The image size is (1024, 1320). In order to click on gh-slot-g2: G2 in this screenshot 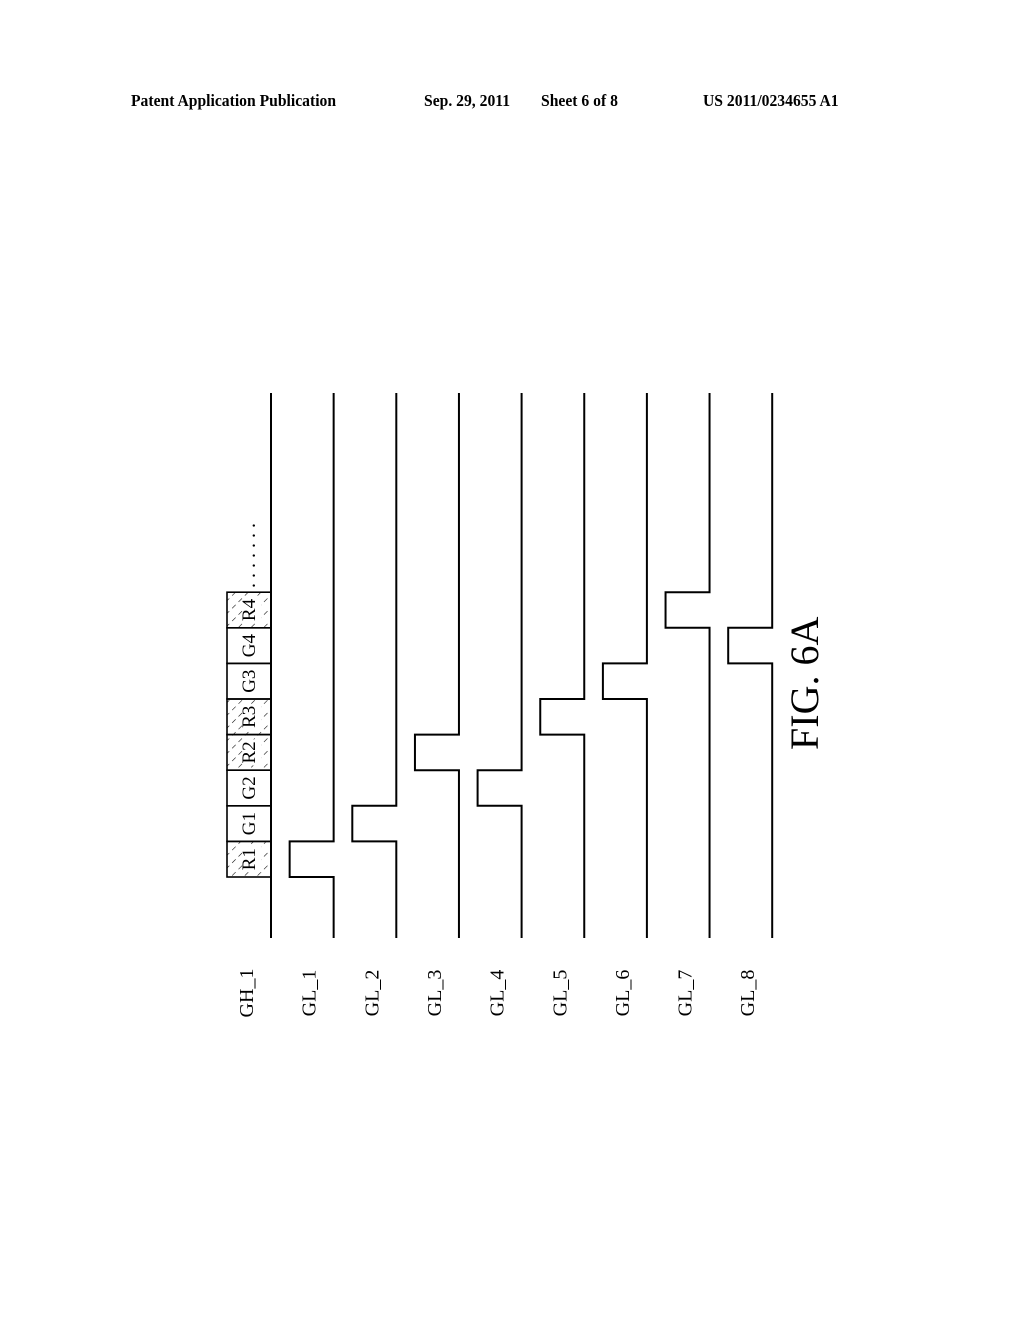, I will do `click(249, 788)`.